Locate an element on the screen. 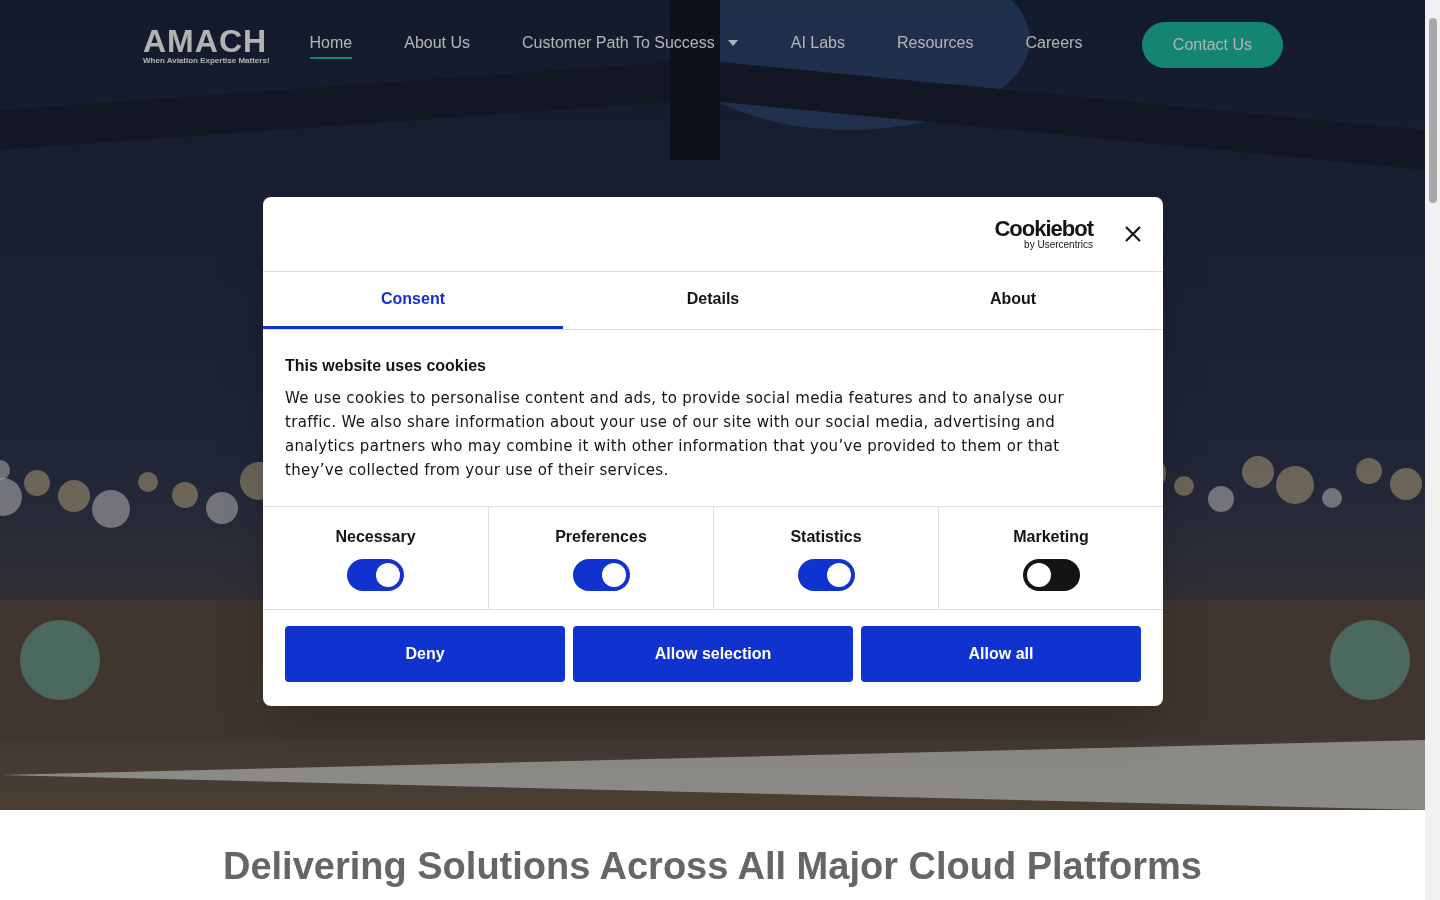 The height and width of the screenshot is (900, 1440). nav-link: Careers is located at coordinates (1054, 45).